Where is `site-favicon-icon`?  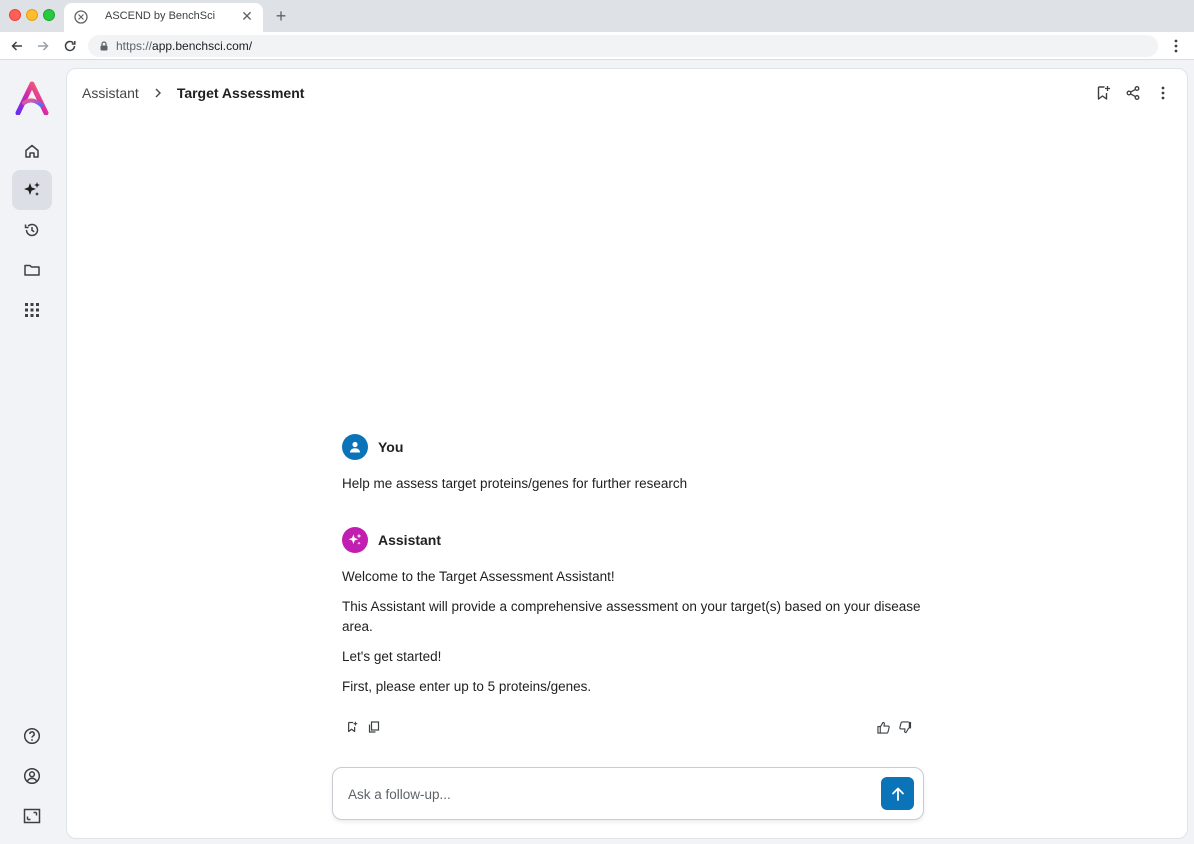
site-favicon-icon is located at coordinates (81, 17).